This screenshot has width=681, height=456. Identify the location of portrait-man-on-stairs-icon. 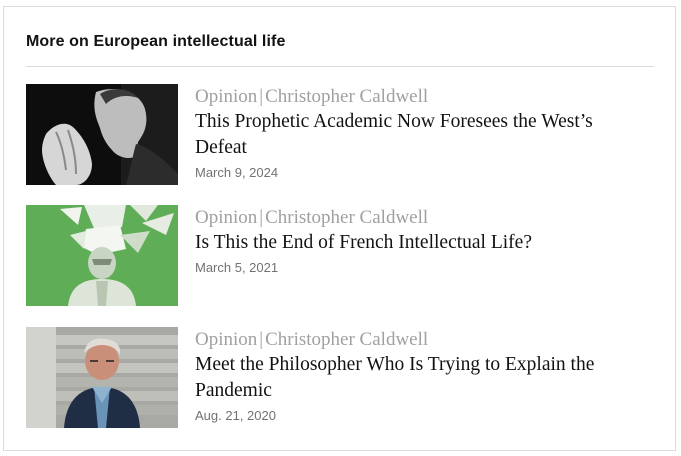
(102, 377).